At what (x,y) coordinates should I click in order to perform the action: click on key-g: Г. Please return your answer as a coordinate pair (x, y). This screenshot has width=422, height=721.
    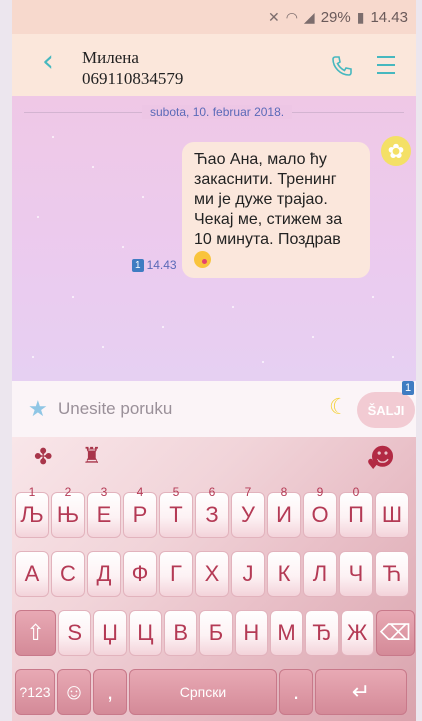
    Looking at the image, I should click on (176, 574).